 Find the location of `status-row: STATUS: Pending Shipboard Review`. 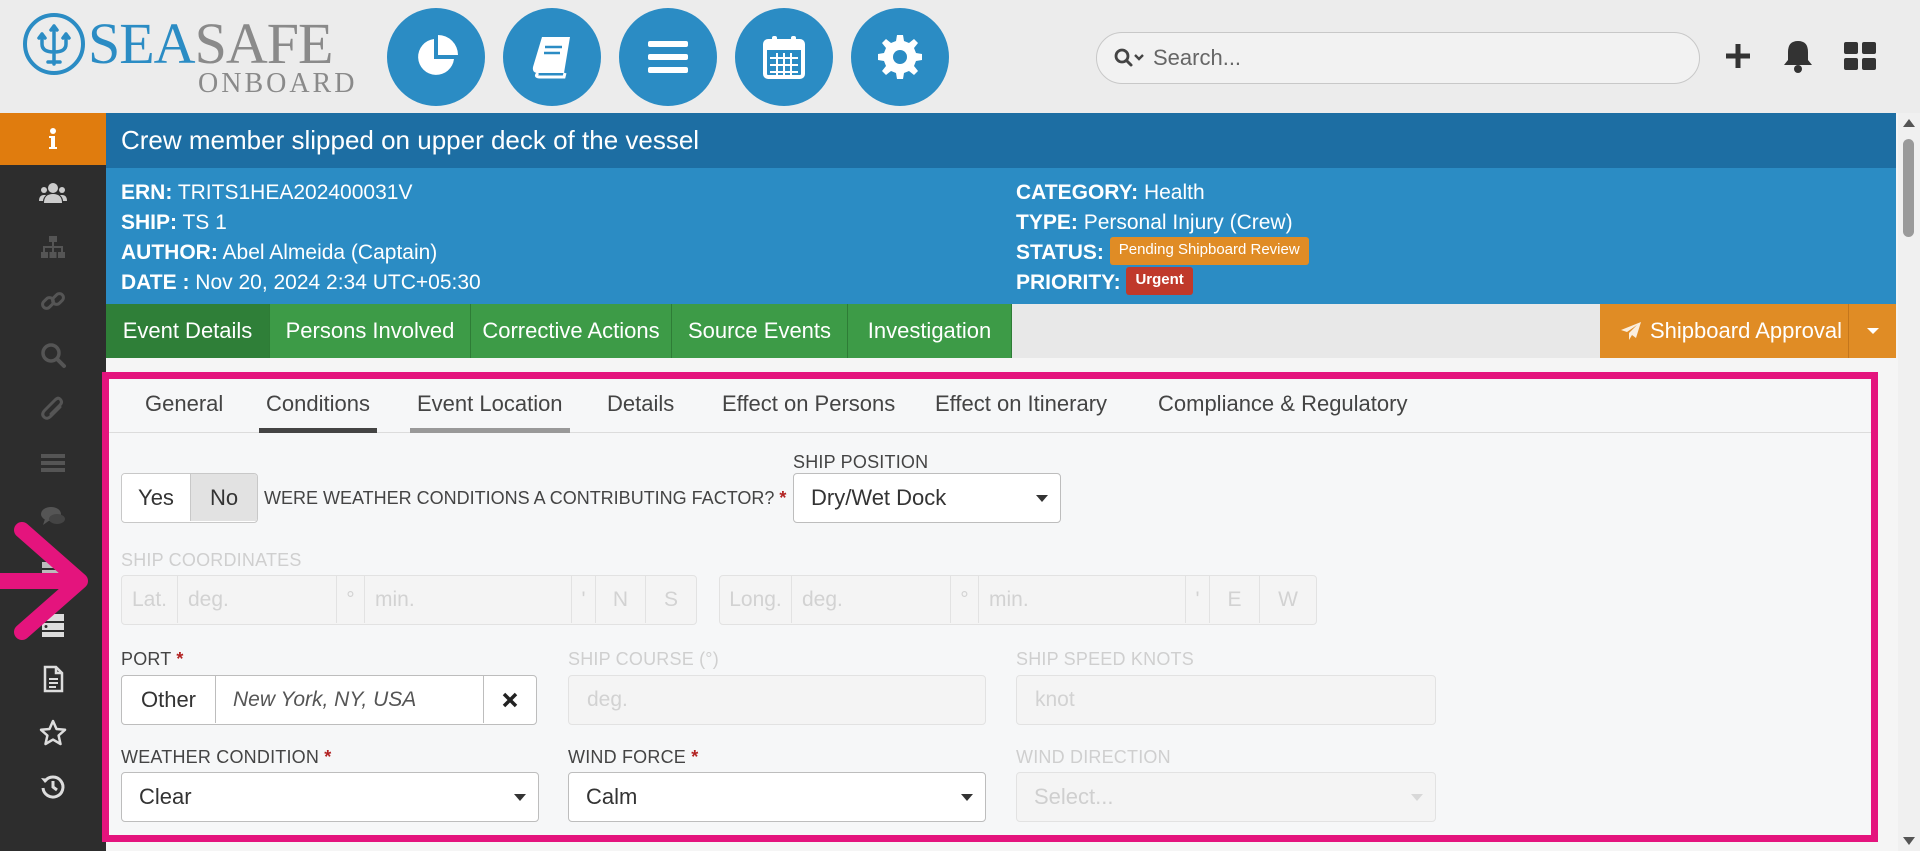

status-row: STATUS: Pending Shipboard Review is located at coordinates (1162, 252).